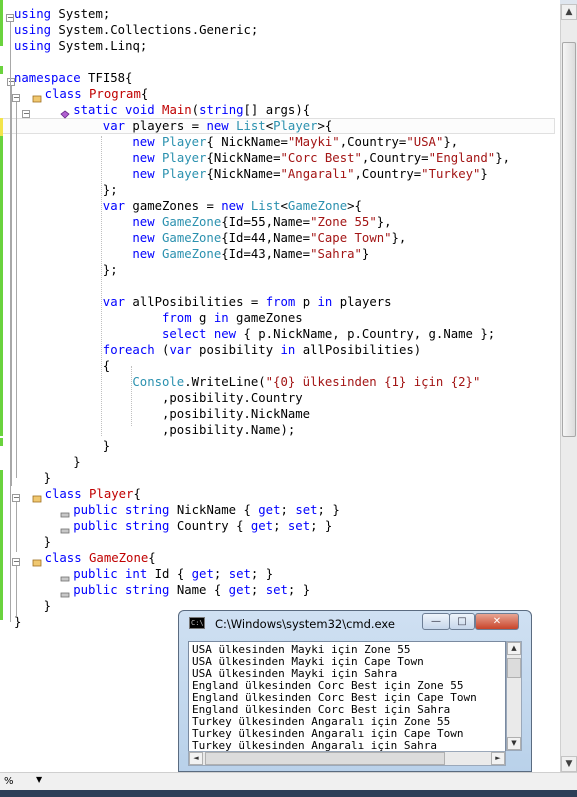  Describe the element at coordinates (225, 382) in the screenshot. I see `code-token: .WriteLine(` at that location.